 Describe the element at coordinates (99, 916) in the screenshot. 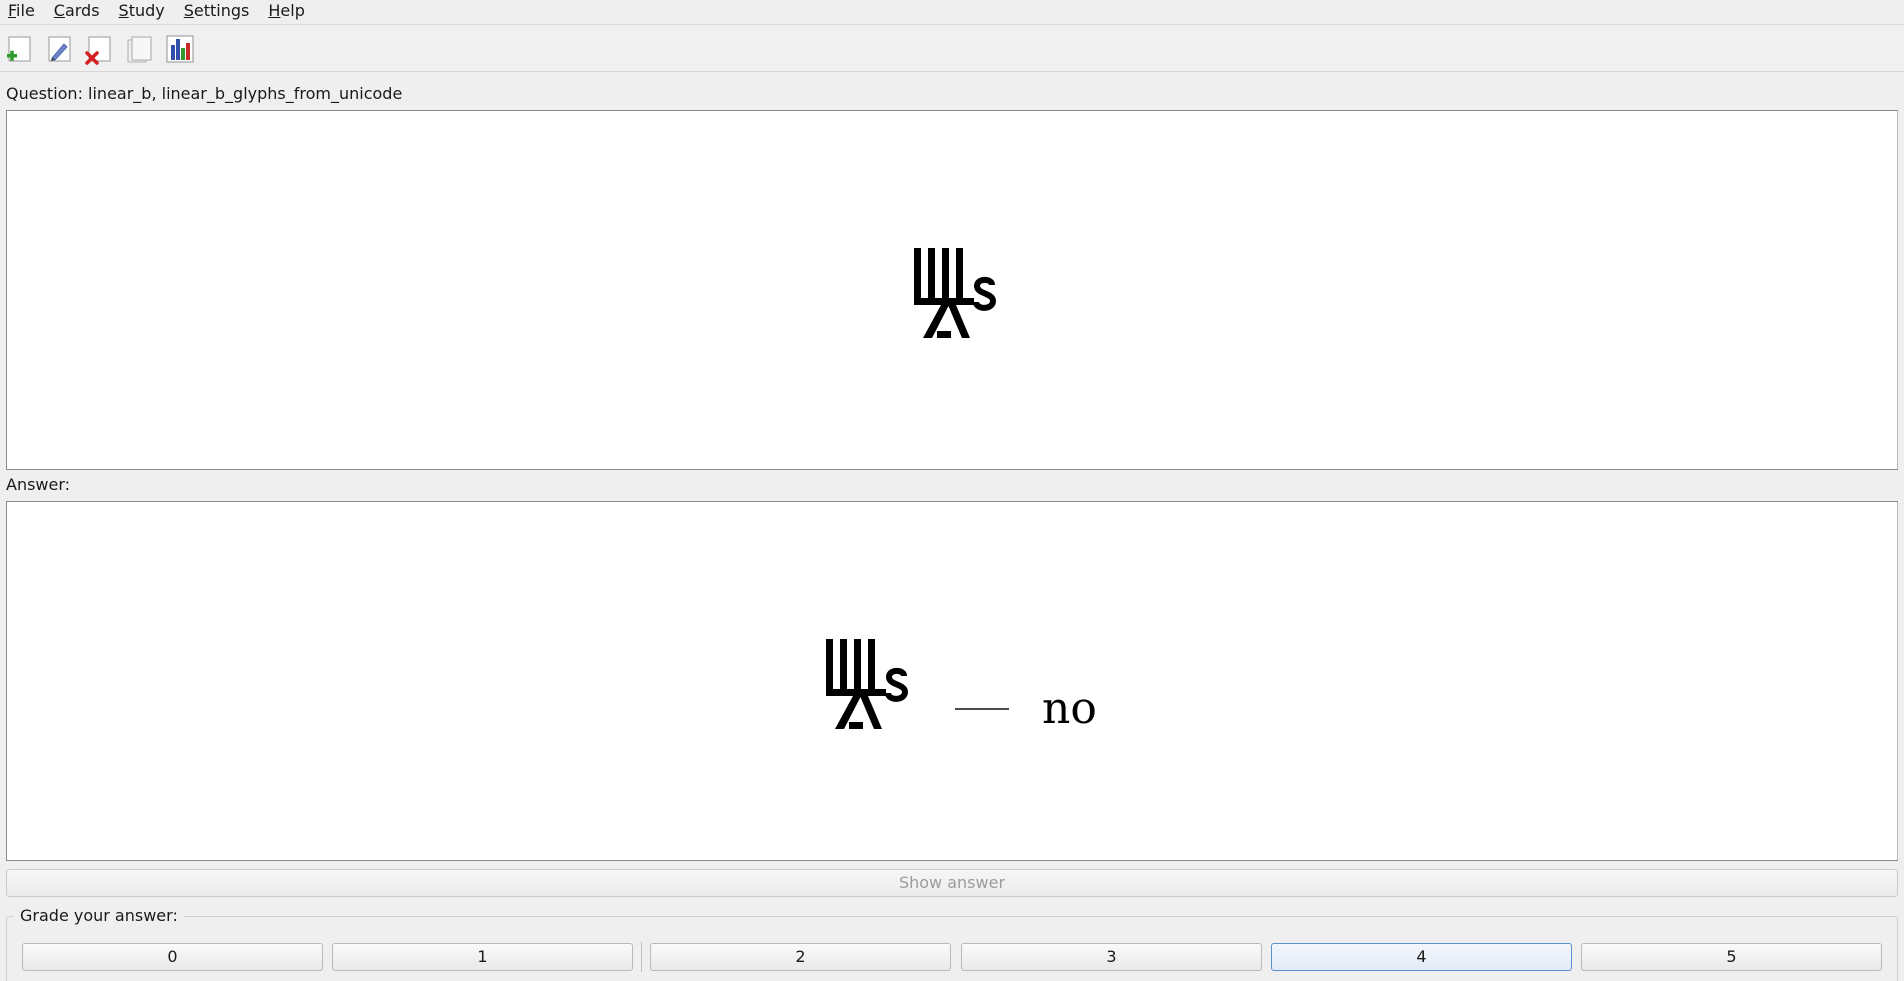

I see `grade-title: Grade your answer:` at that location.